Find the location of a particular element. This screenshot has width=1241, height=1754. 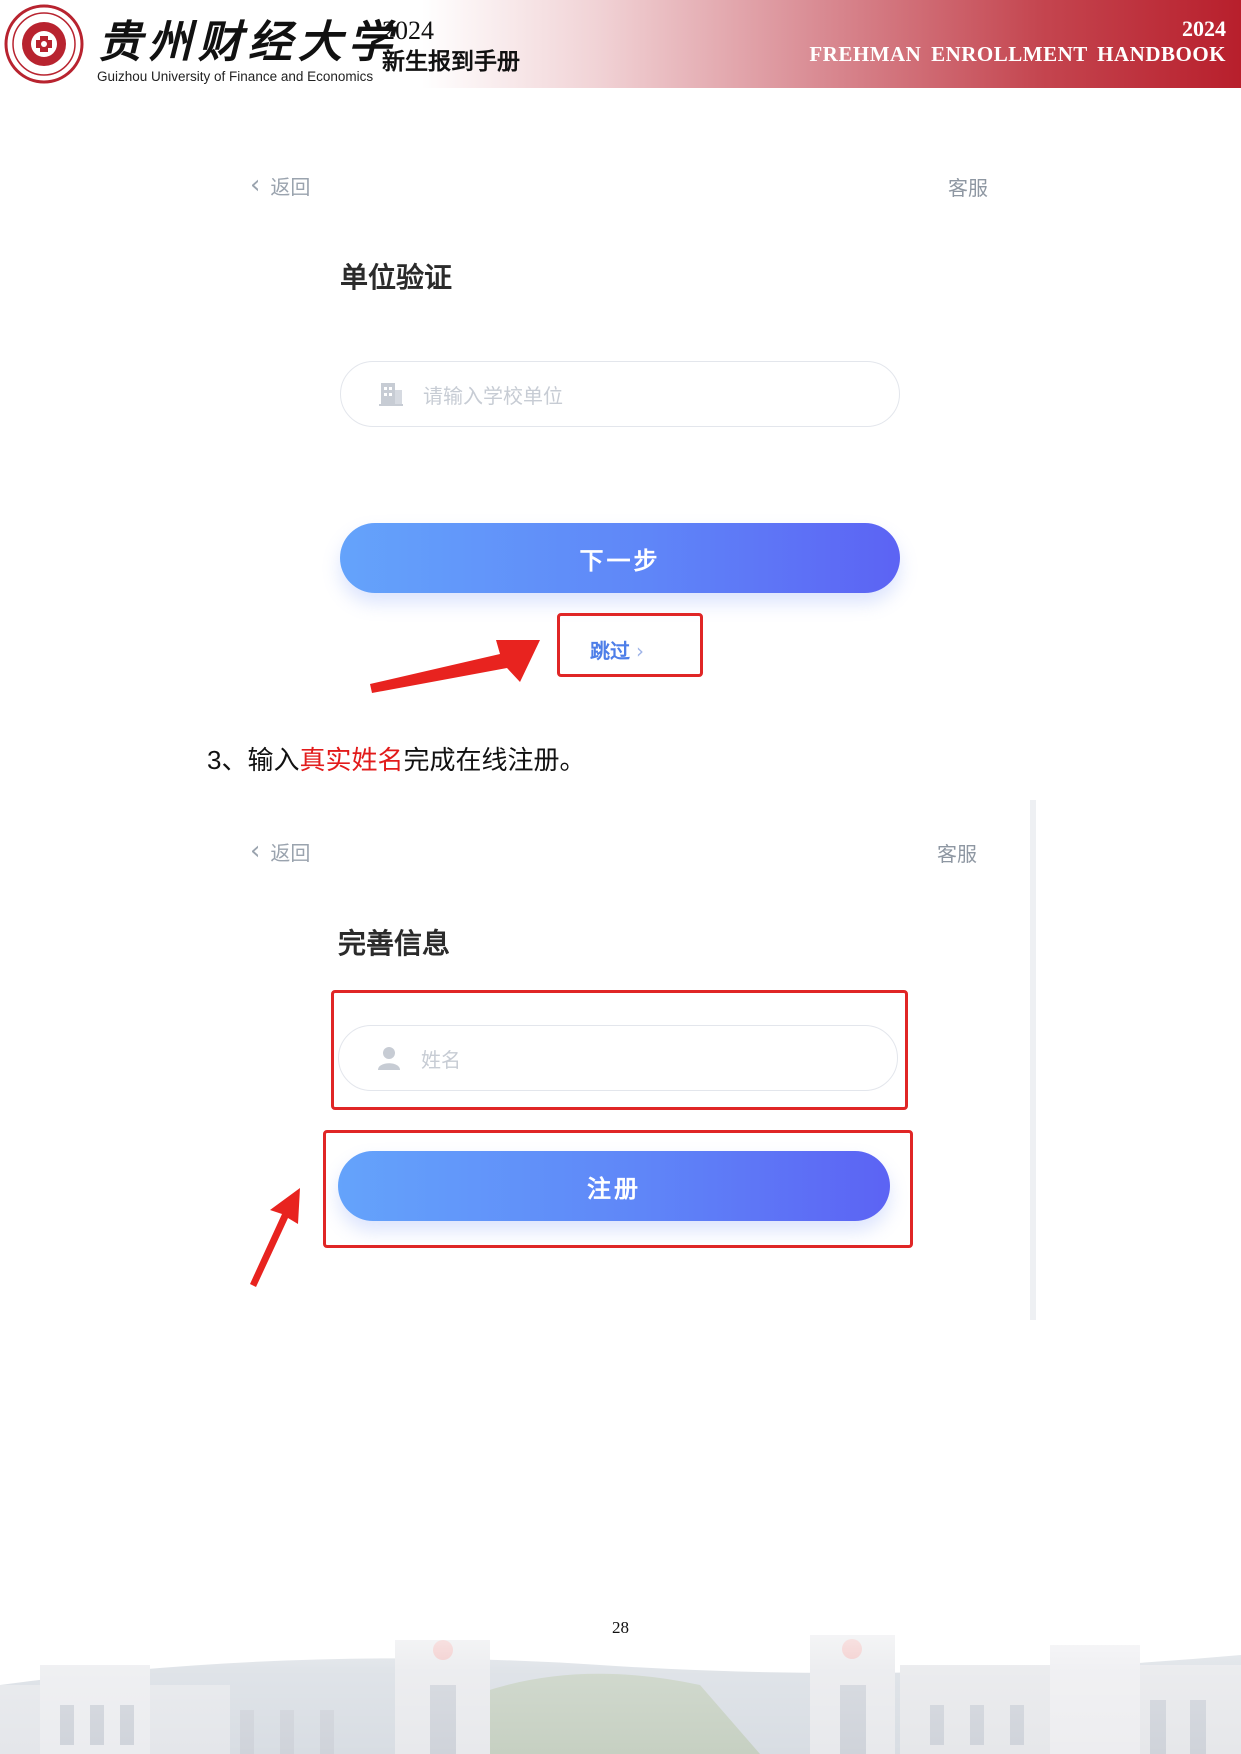

annotation-arrow-icon is located at coordinates (275, 1237).